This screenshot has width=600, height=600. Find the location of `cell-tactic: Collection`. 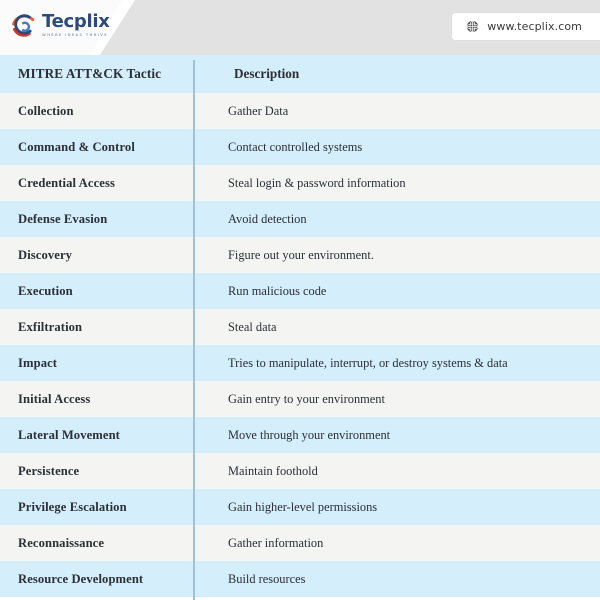

cell-tactic: Collection is located at coordinates (46, 110).